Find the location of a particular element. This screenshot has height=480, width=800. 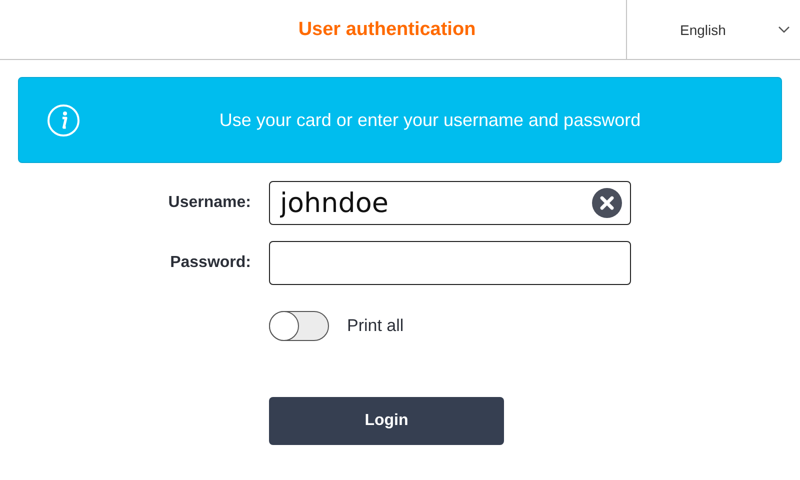

info-icon is located at coordinates (63, 120).